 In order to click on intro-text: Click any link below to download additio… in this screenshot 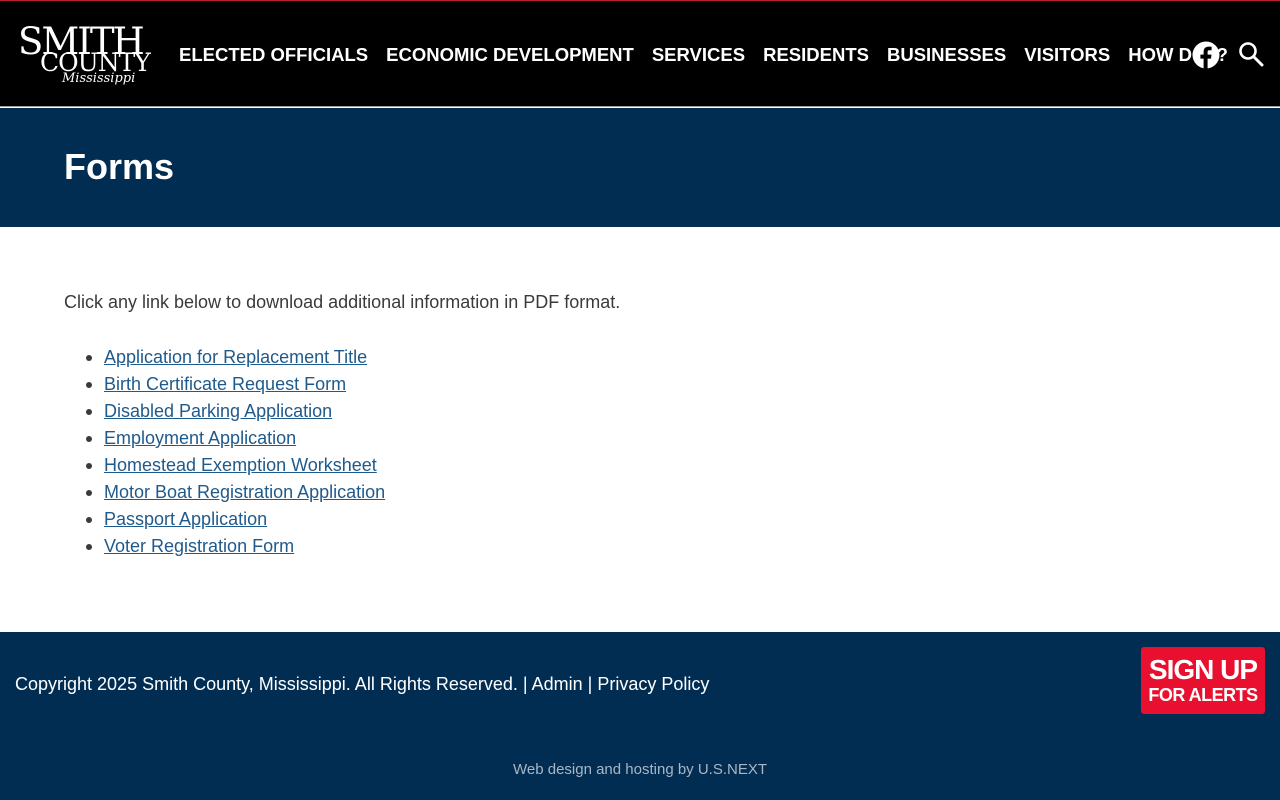, I will do `click(342, 302)`.